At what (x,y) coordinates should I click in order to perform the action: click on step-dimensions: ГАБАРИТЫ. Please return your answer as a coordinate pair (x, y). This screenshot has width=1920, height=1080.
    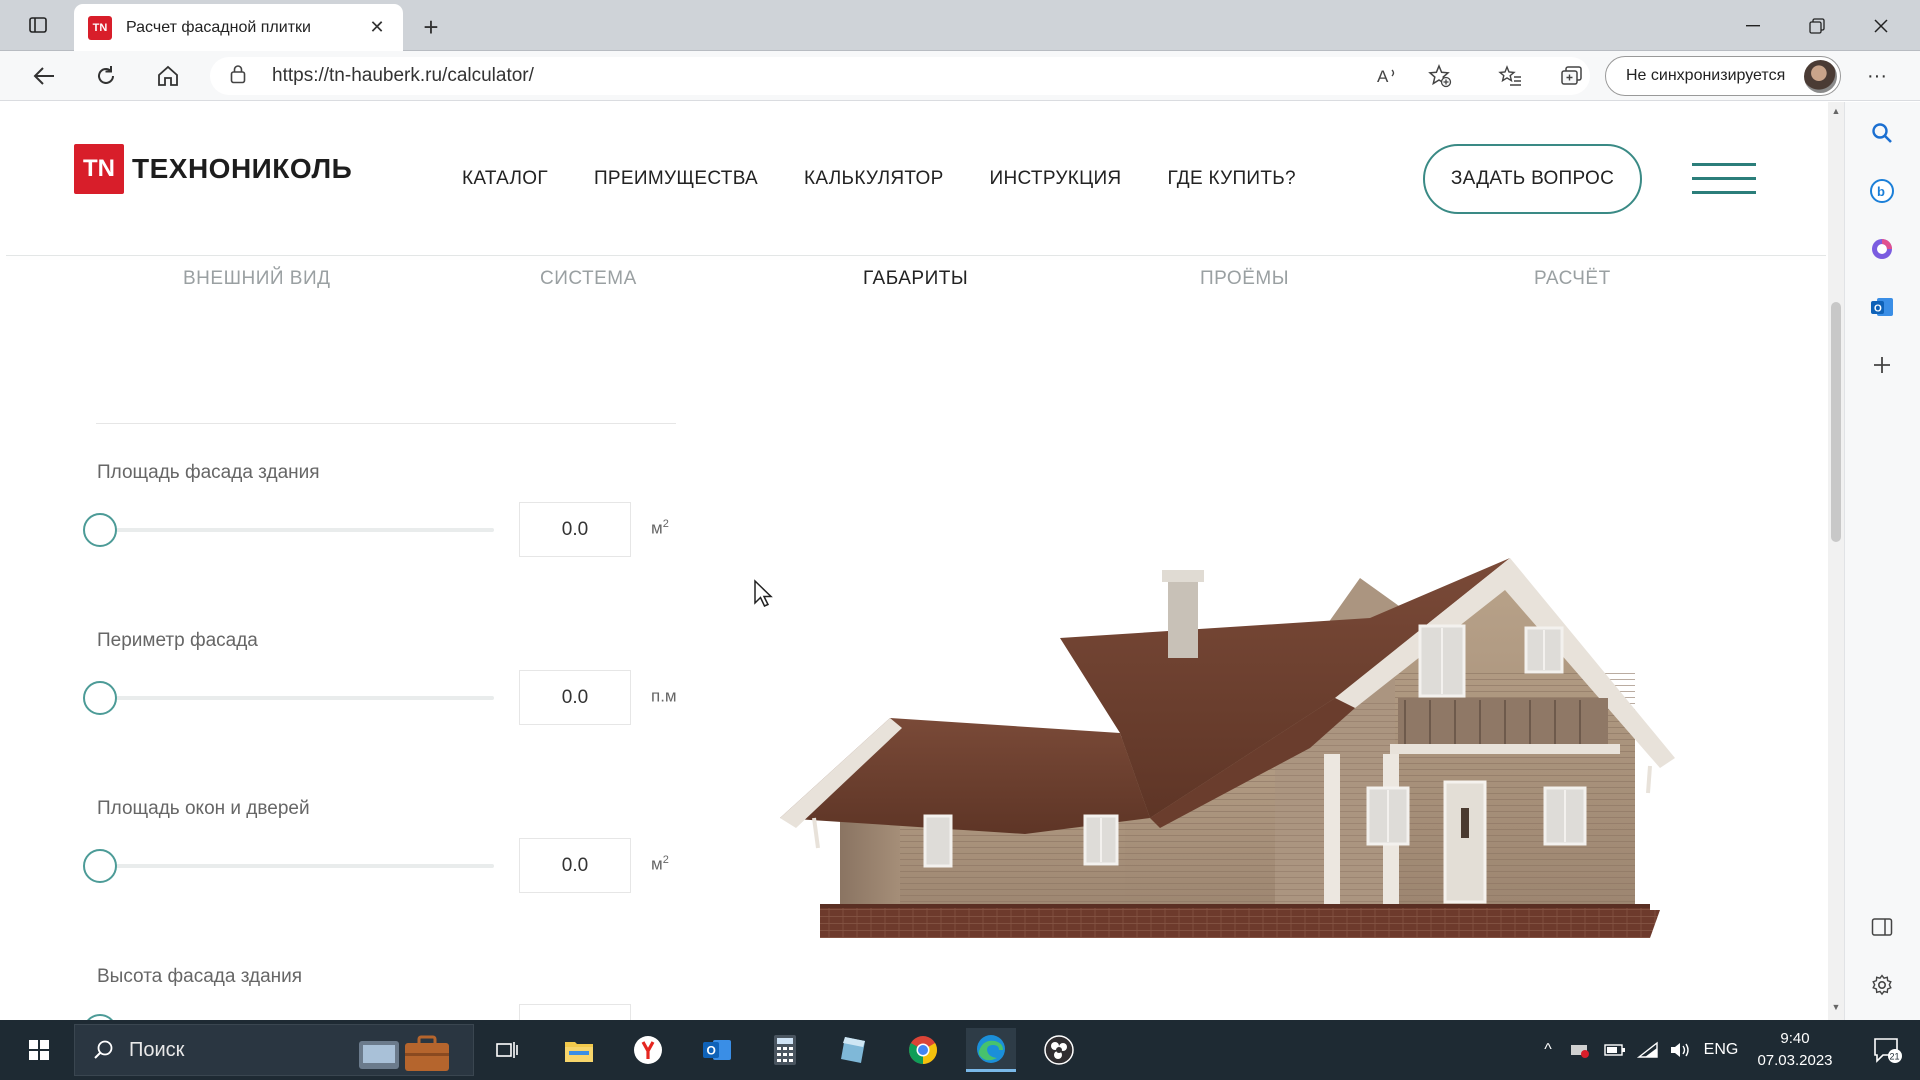
    Looking at the image, I should click on (915, 279).